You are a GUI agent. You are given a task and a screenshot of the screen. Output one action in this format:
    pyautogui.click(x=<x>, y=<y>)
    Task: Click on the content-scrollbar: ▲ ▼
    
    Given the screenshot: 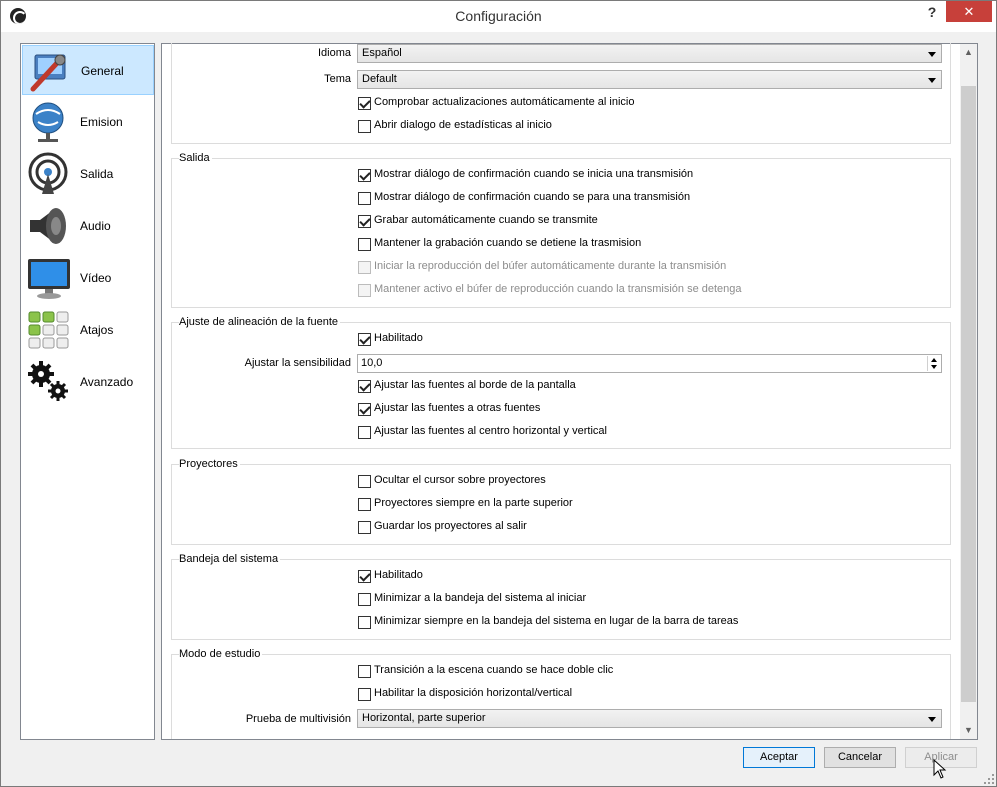 What is the action you would take?
    pyautogui.click(x=968, y=391)
    